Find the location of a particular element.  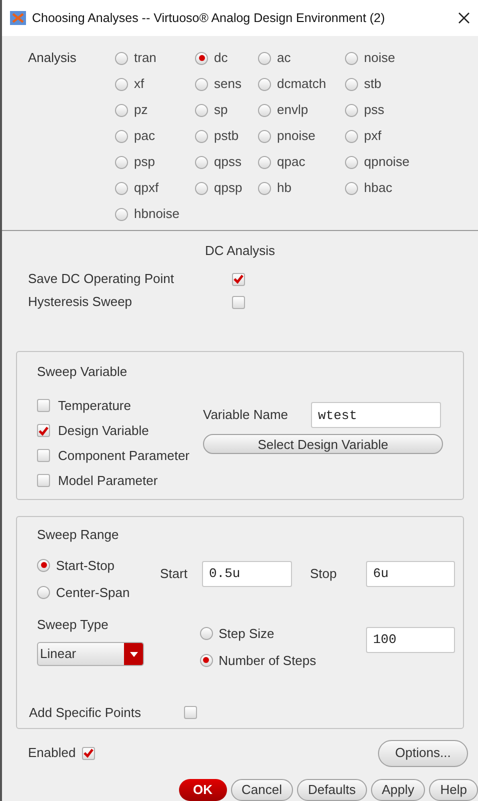

dialog-button: Apply is located at coordinates (398, 790).